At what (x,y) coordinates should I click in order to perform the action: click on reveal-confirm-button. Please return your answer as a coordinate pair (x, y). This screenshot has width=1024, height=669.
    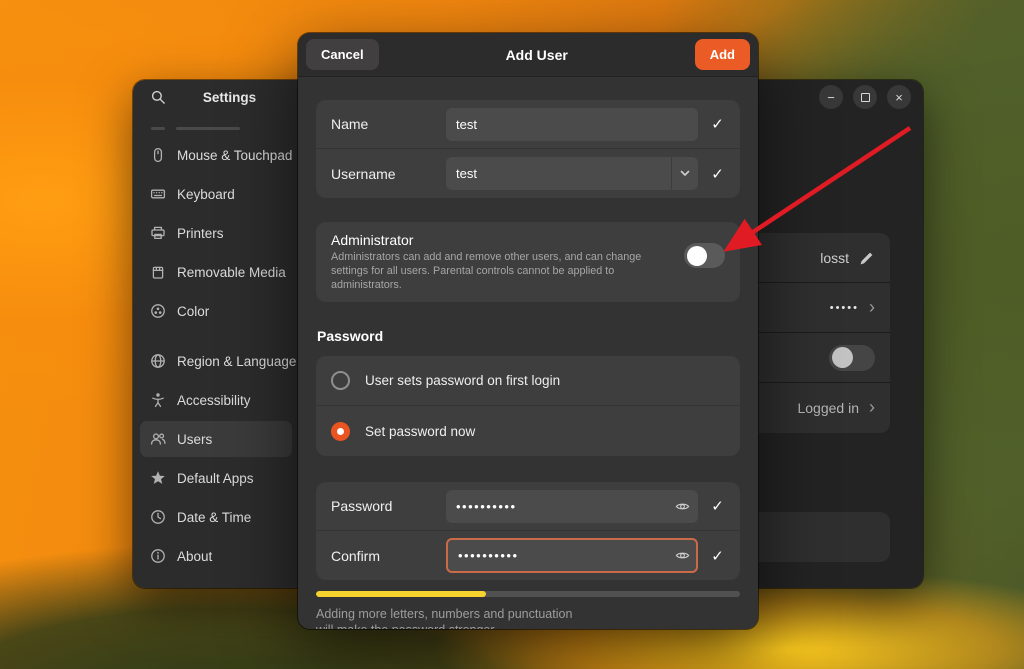
    Looking at the image, I should click on (682, 556).